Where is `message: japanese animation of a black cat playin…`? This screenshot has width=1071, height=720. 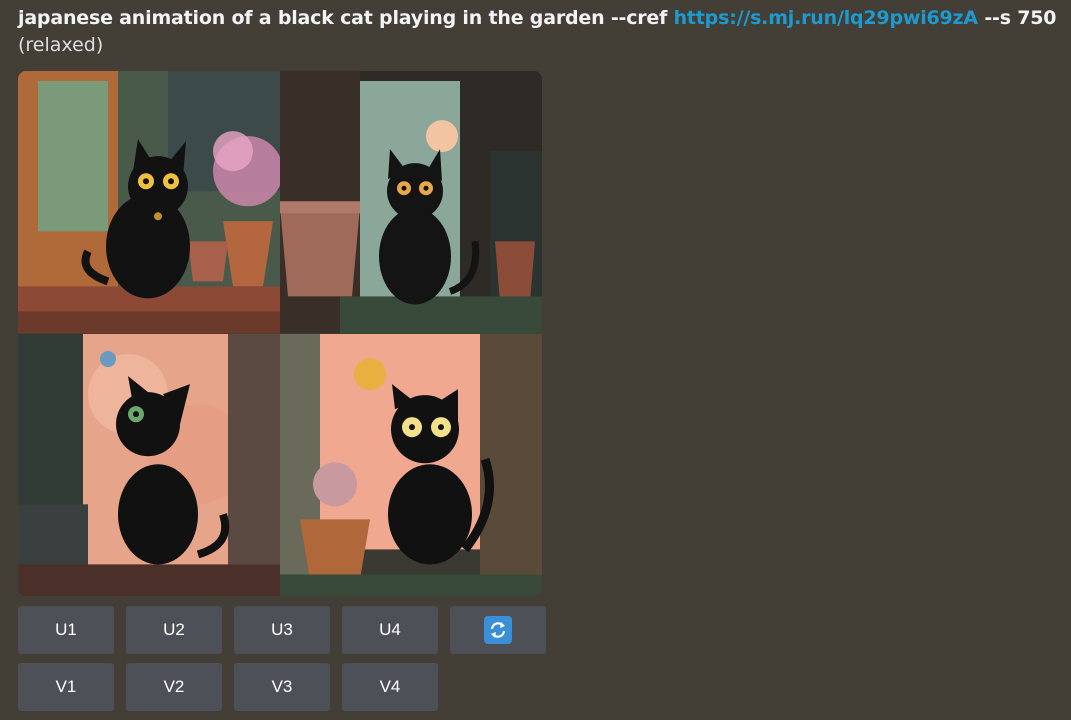 message: japanese animation of a black cat playin… is located at coordinates (544, 31).